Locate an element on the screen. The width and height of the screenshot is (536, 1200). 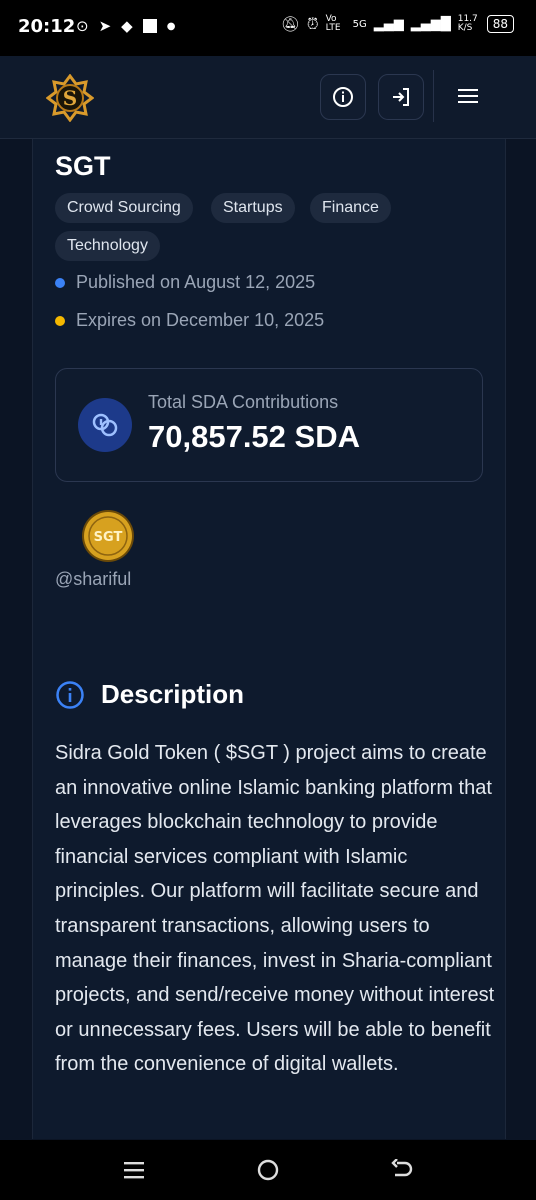
published-dot-icon is located at coordinates (60, 282).